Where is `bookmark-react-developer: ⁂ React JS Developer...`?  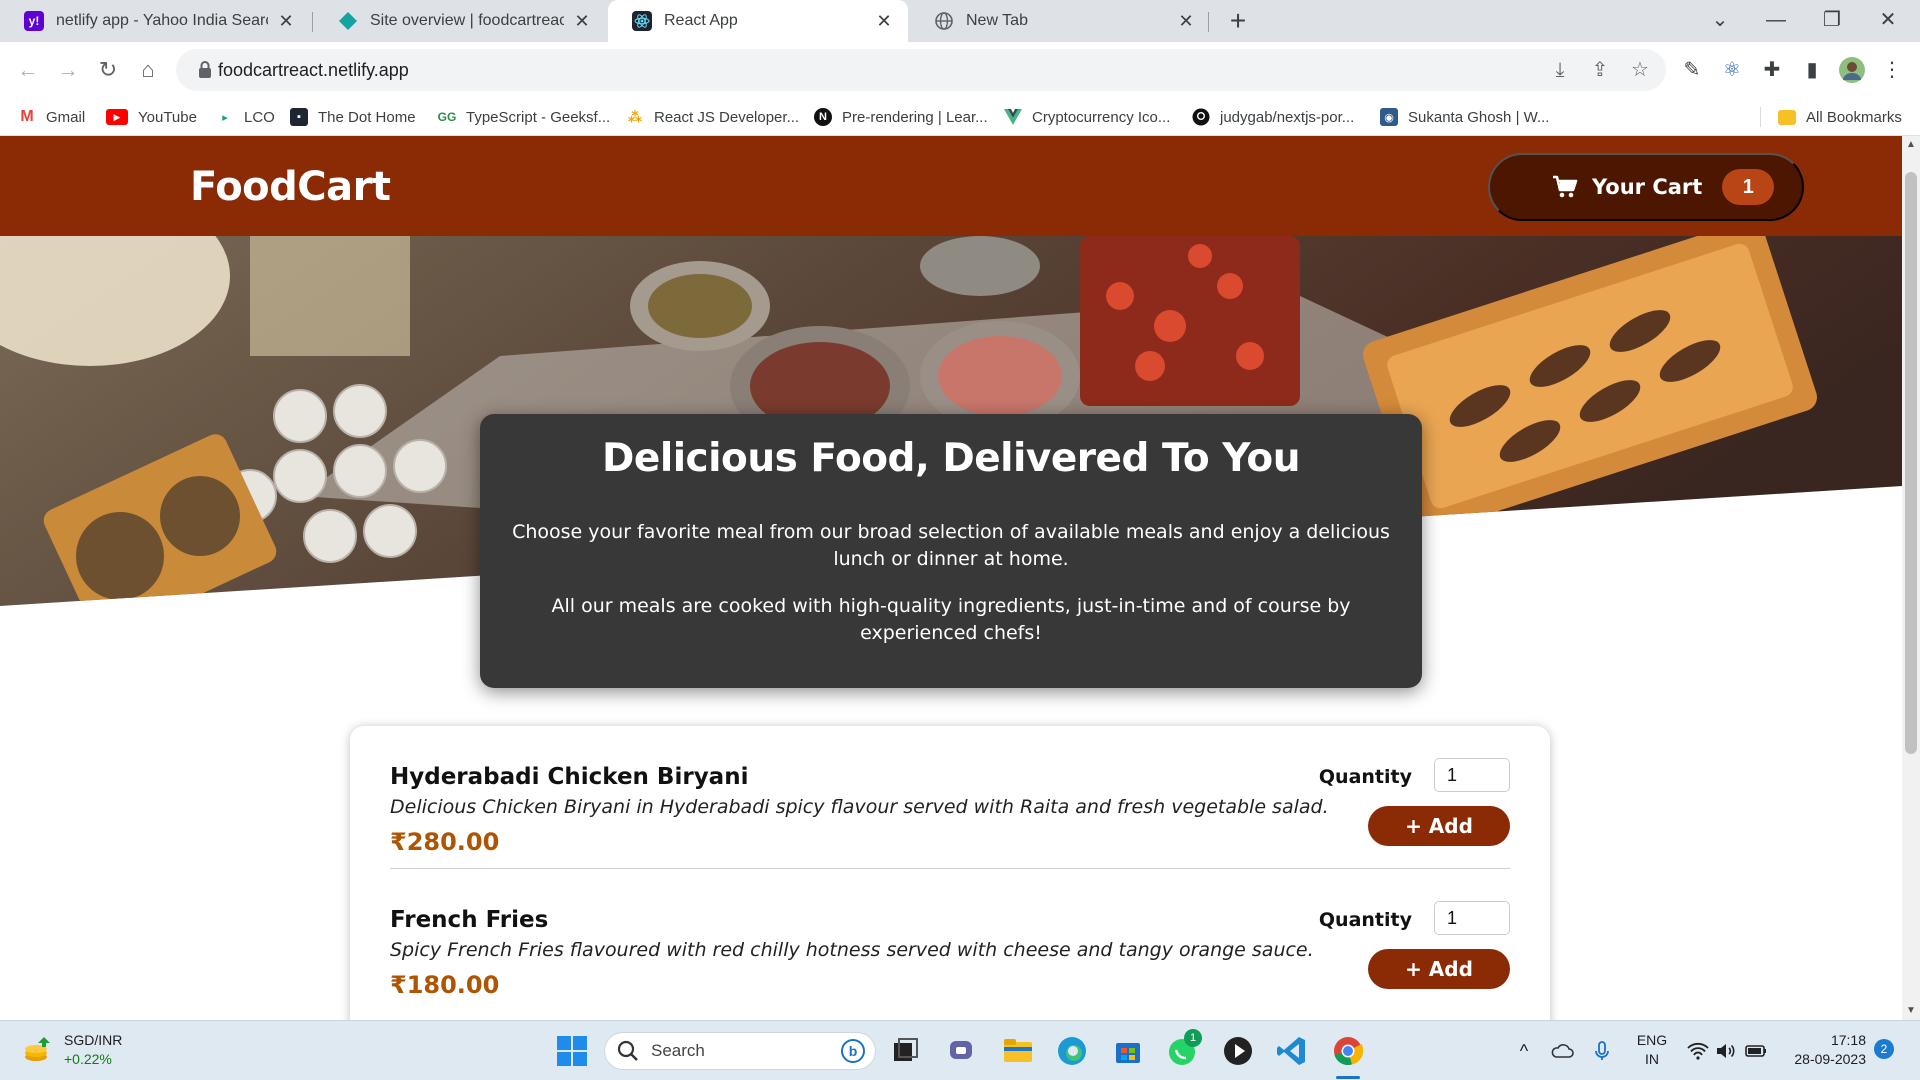
bookmark-react-developer: ⁂ React JS Developer... is located at coordinates (712, 117).